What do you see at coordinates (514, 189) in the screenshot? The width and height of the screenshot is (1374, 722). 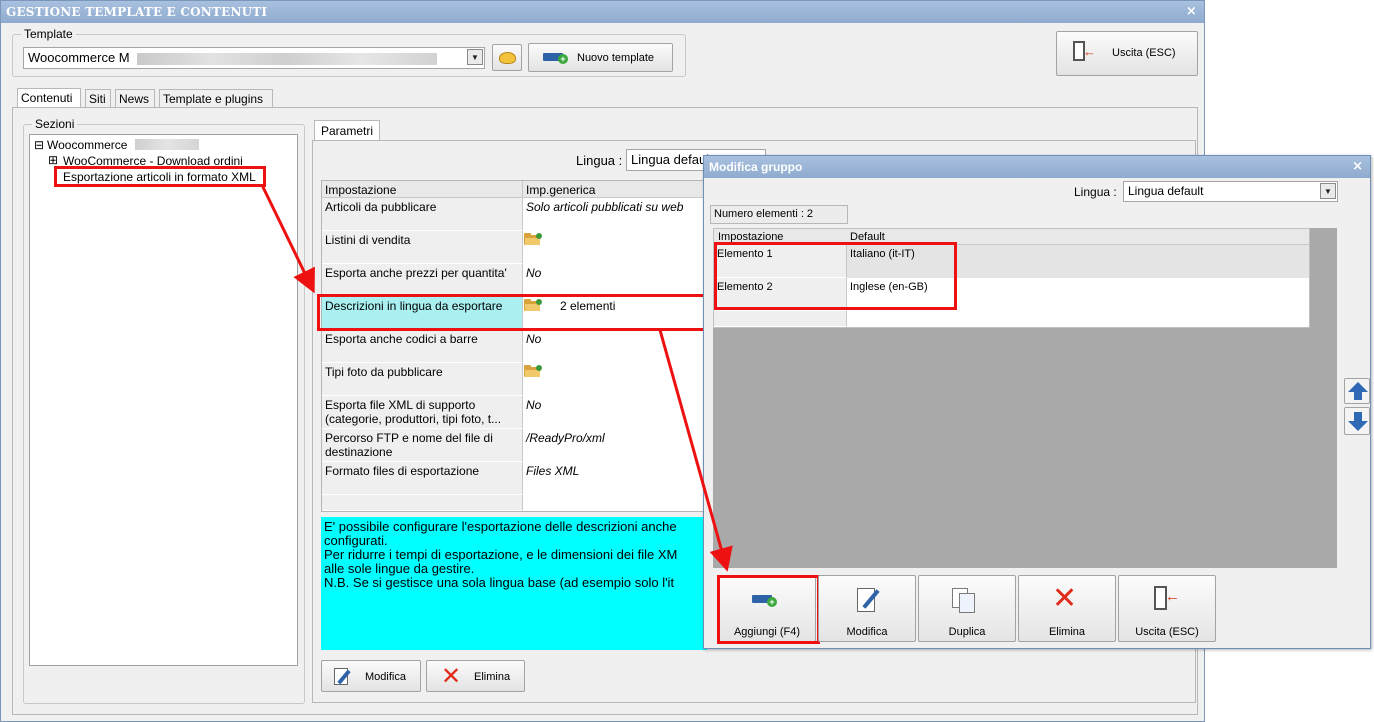 I see `params-grid-header: Impostazione Imp.generica` at bounding box center [514, 189].